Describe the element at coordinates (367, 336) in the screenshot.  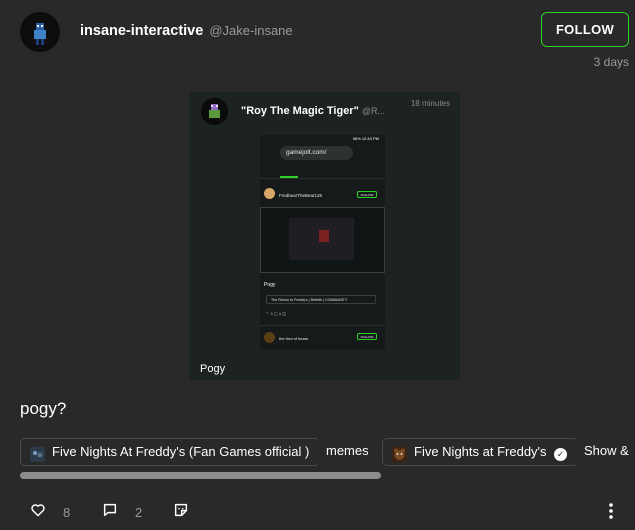
I see `phone-second-follow: FOLLOW` at that location.